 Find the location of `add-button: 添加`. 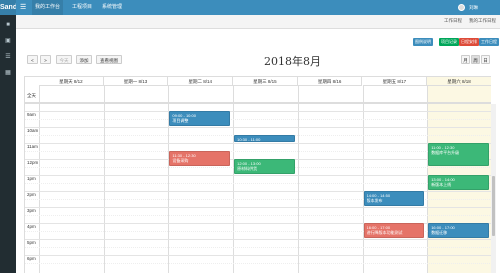

add-button: 添加 is located at coordinates (84, 59).